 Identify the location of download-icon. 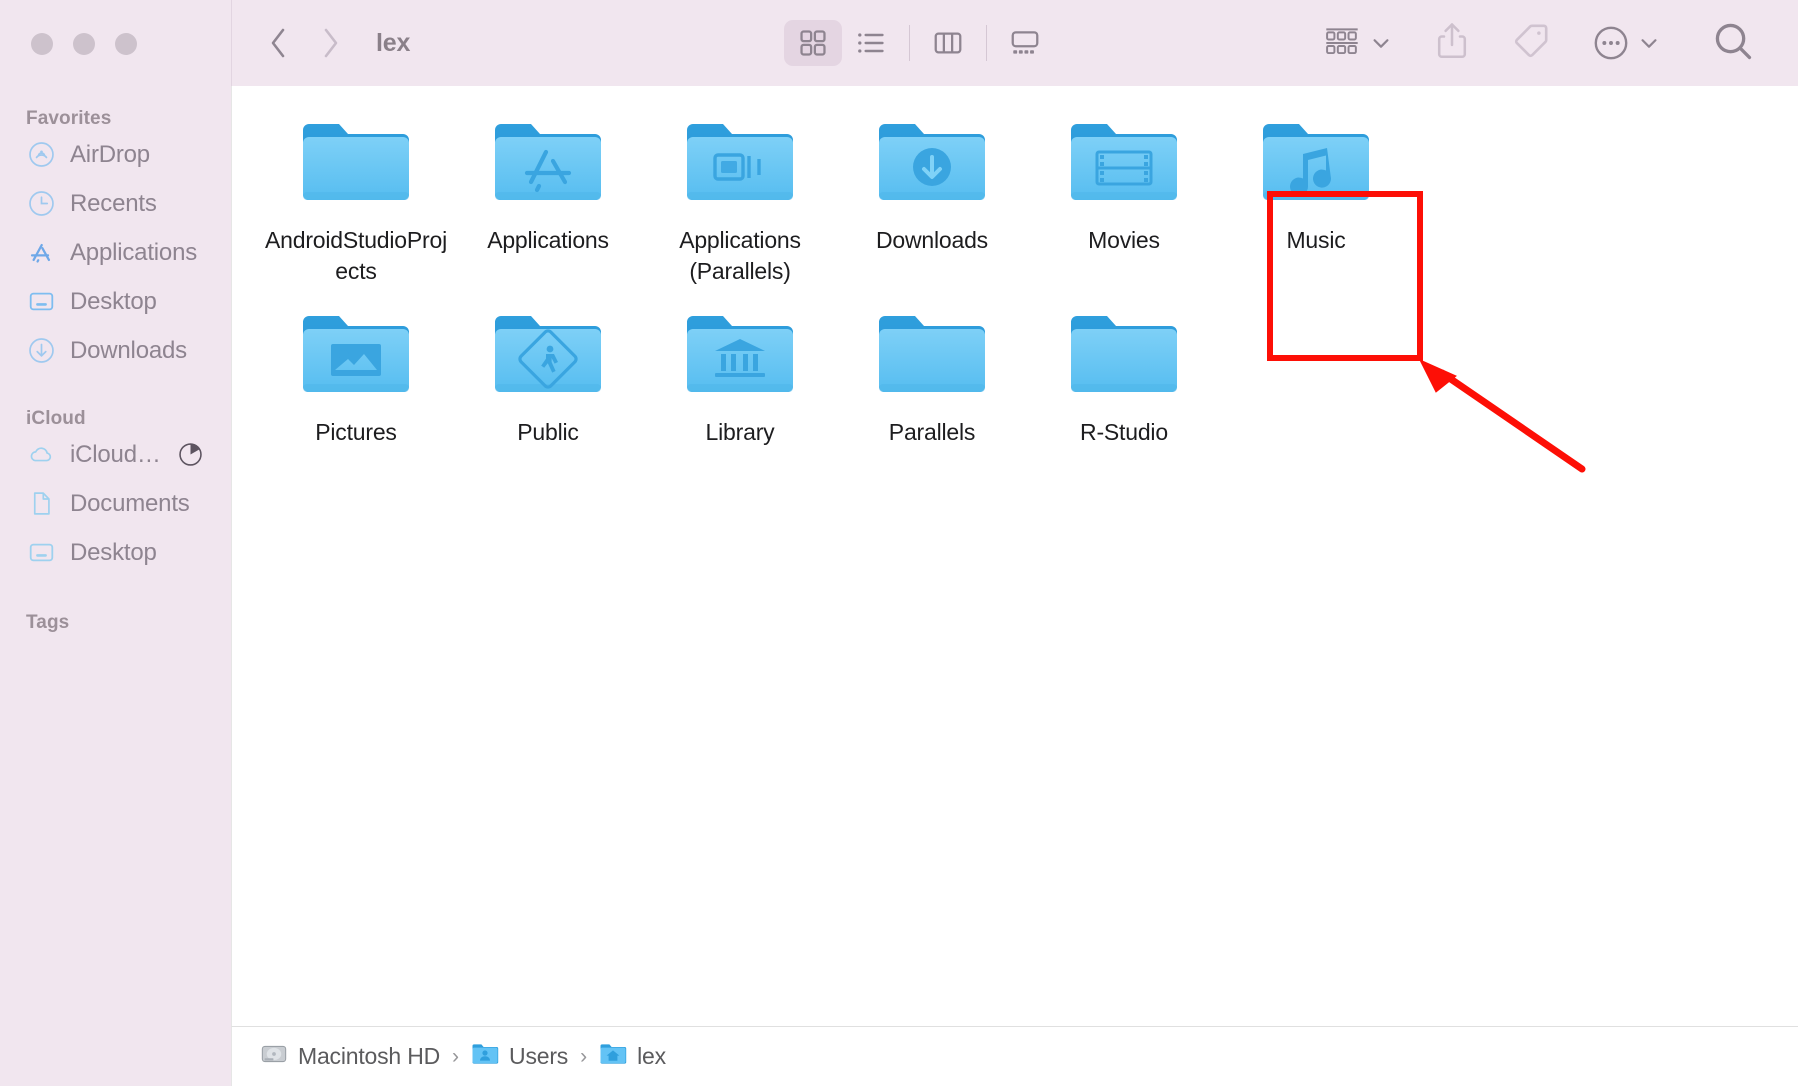
(41, 350).